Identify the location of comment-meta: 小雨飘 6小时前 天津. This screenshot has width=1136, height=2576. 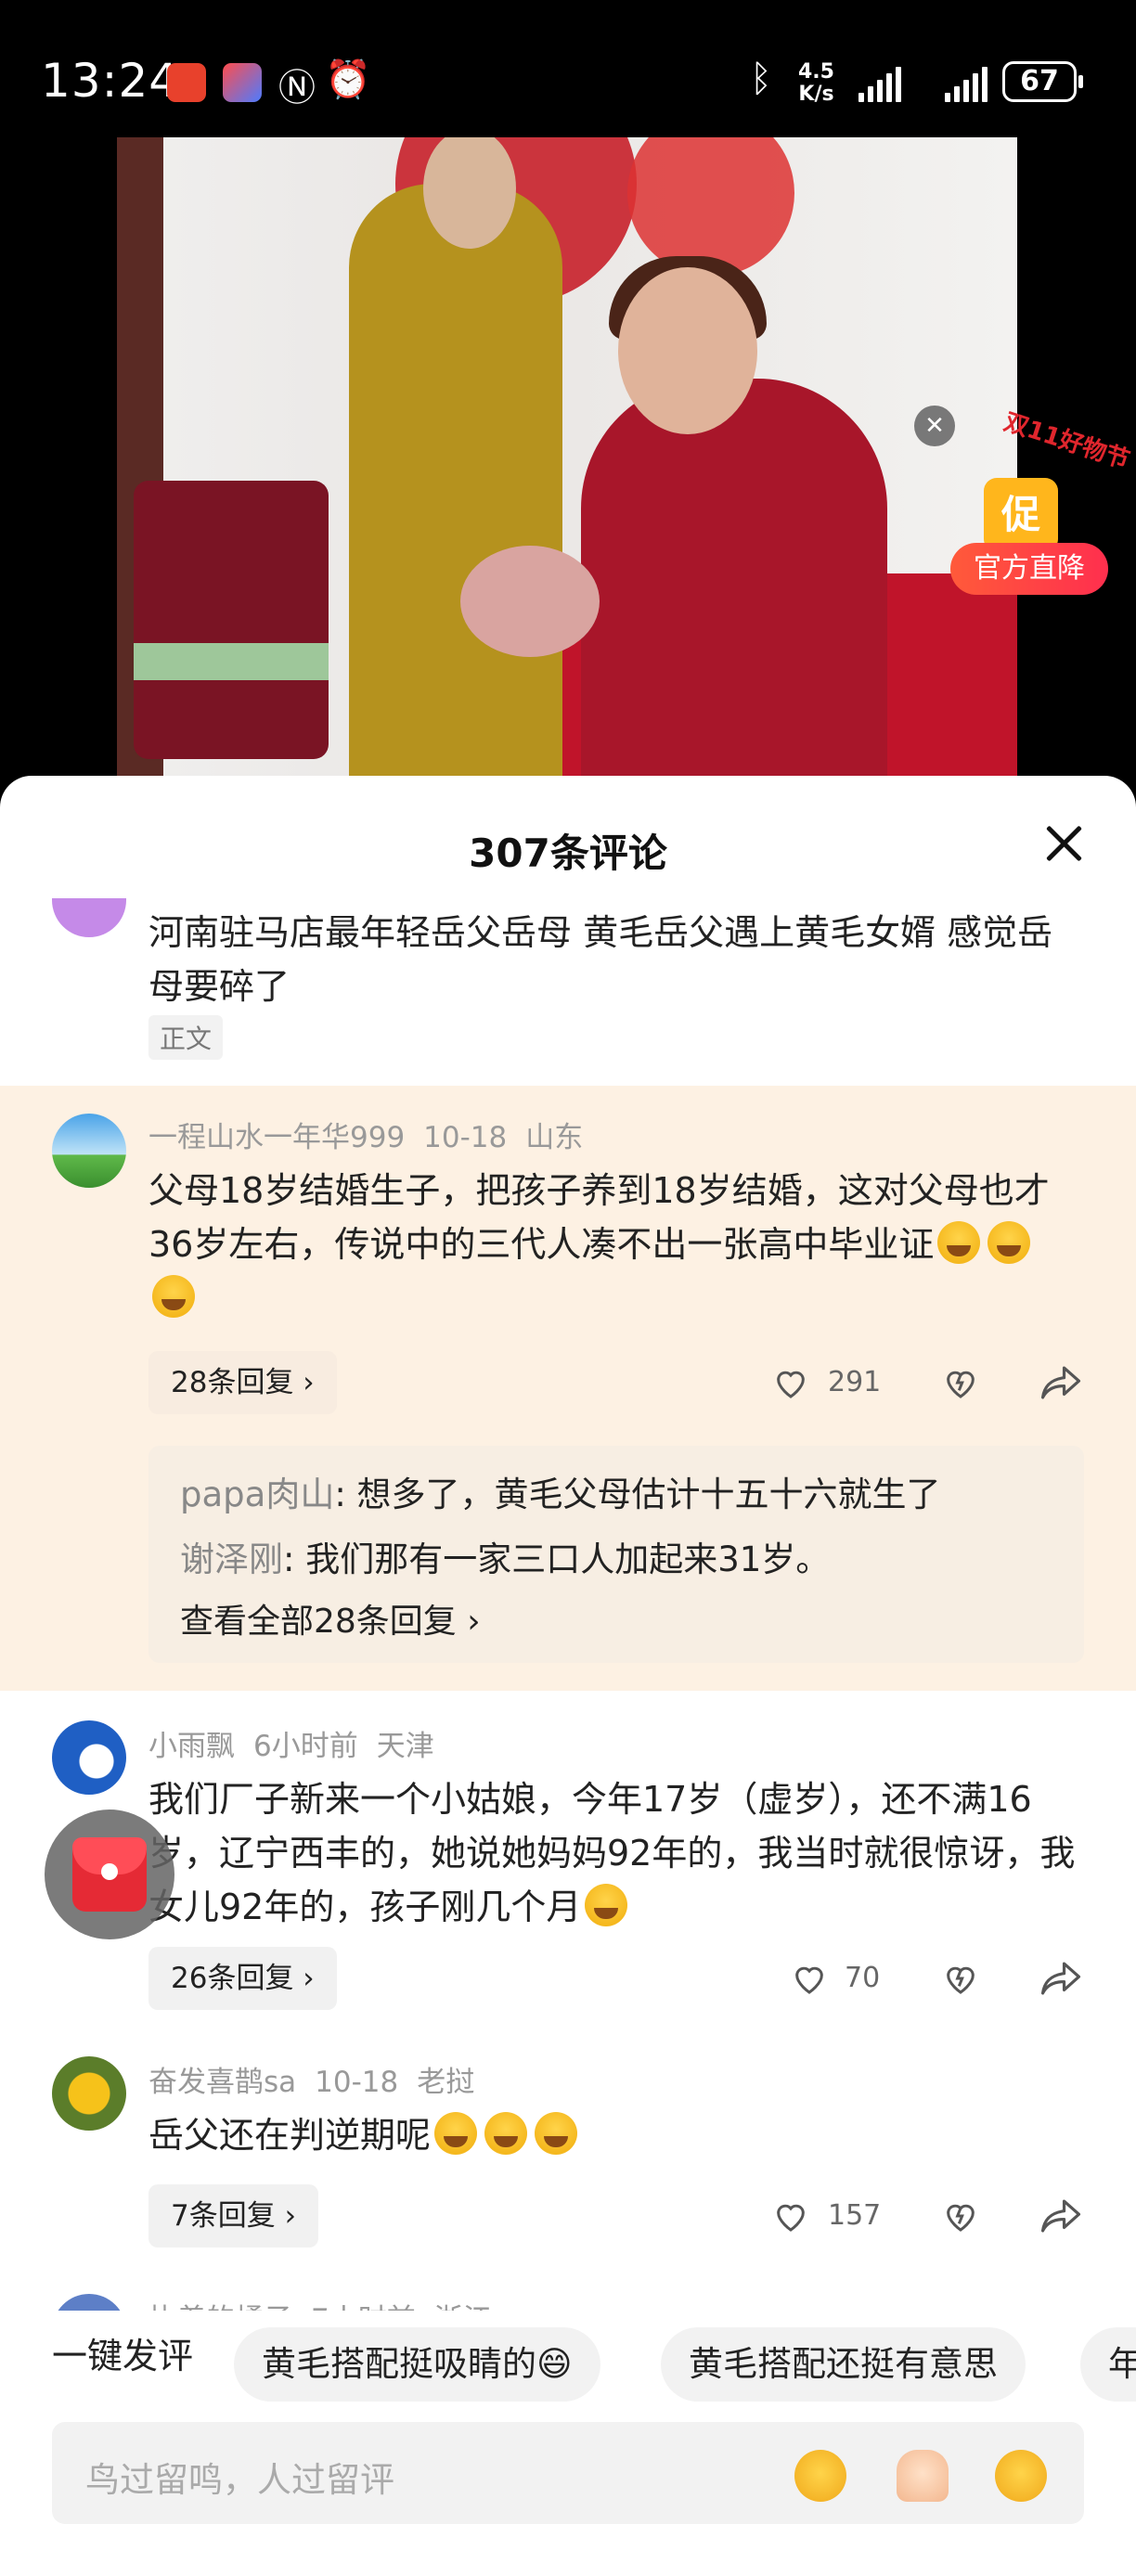
(300, 1743).